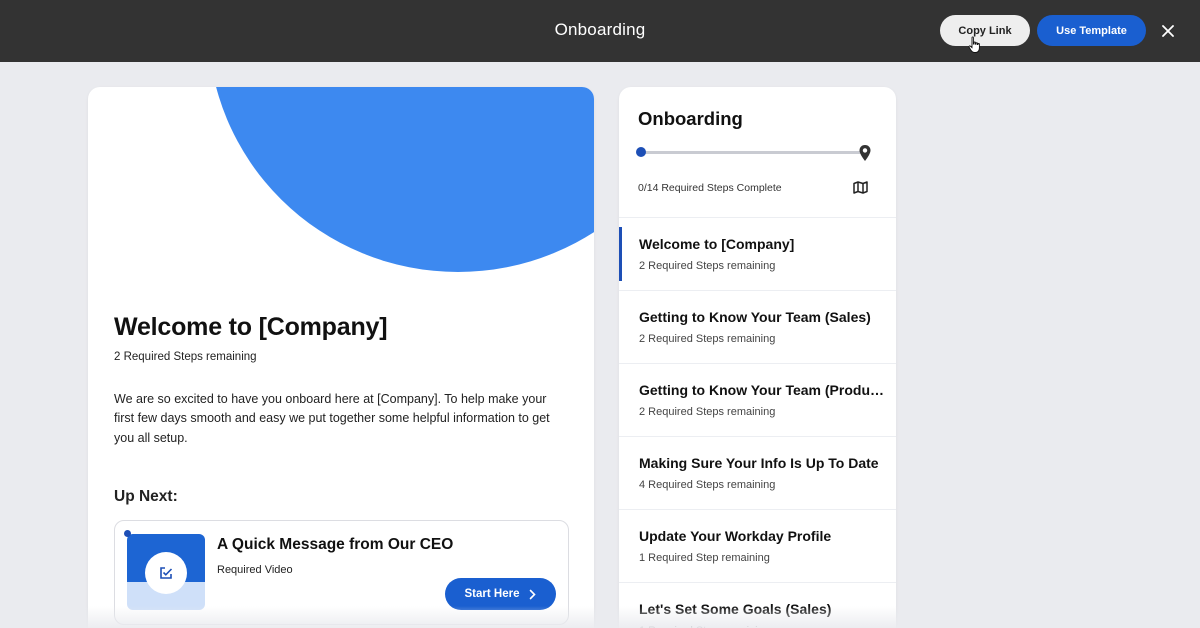 The width and height of the screenshot is (1200, 628). I want to click on start-here-button: Start Here, so click(500, 594).